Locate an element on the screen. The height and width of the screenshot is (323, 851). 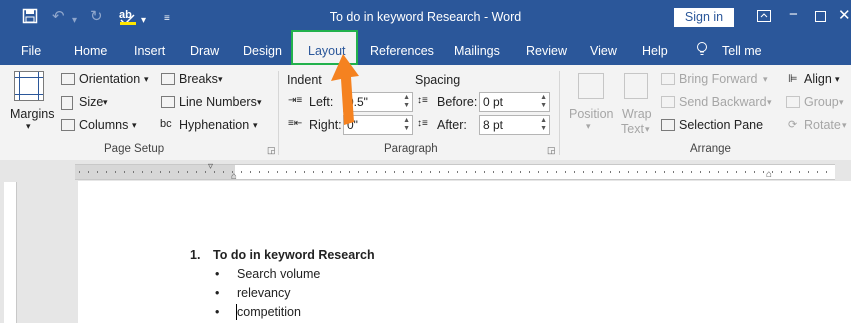
hyphenation-button: Hyphenation is located at coordinates (214, 125).